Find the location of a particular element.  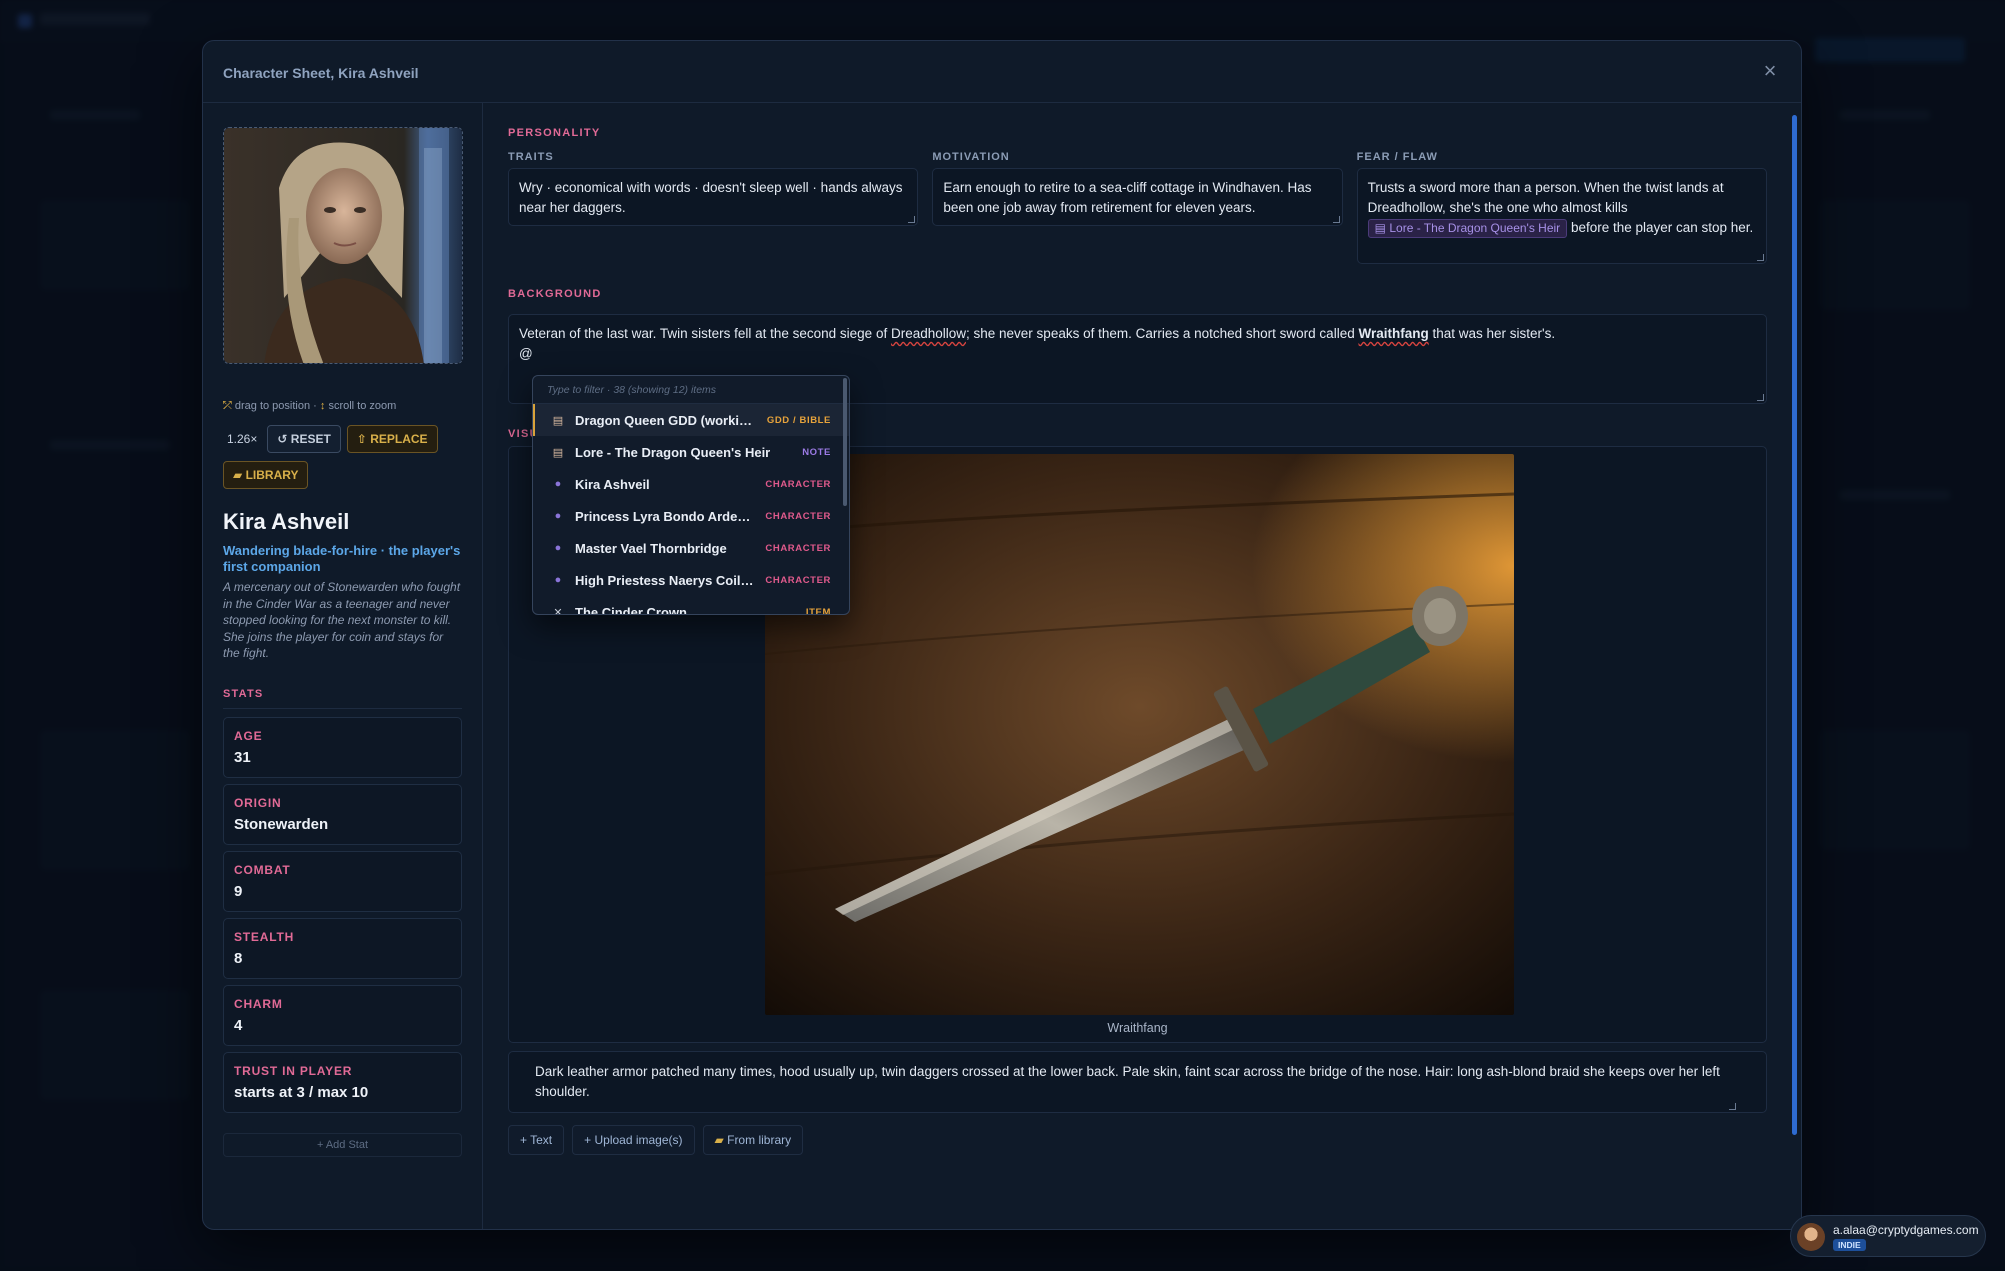

upload-images-button: + Upload image(s) is located at coordinates (633, 1140).